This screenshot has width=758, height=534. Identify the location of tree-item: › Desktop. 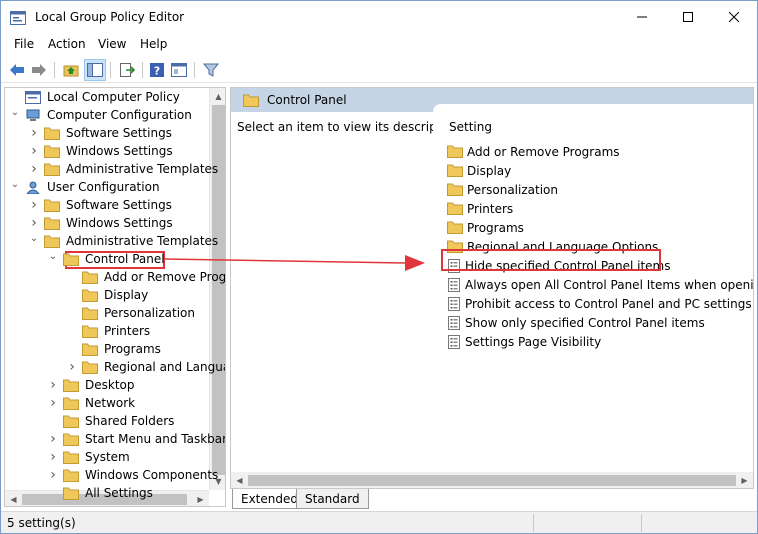
(92, 385).